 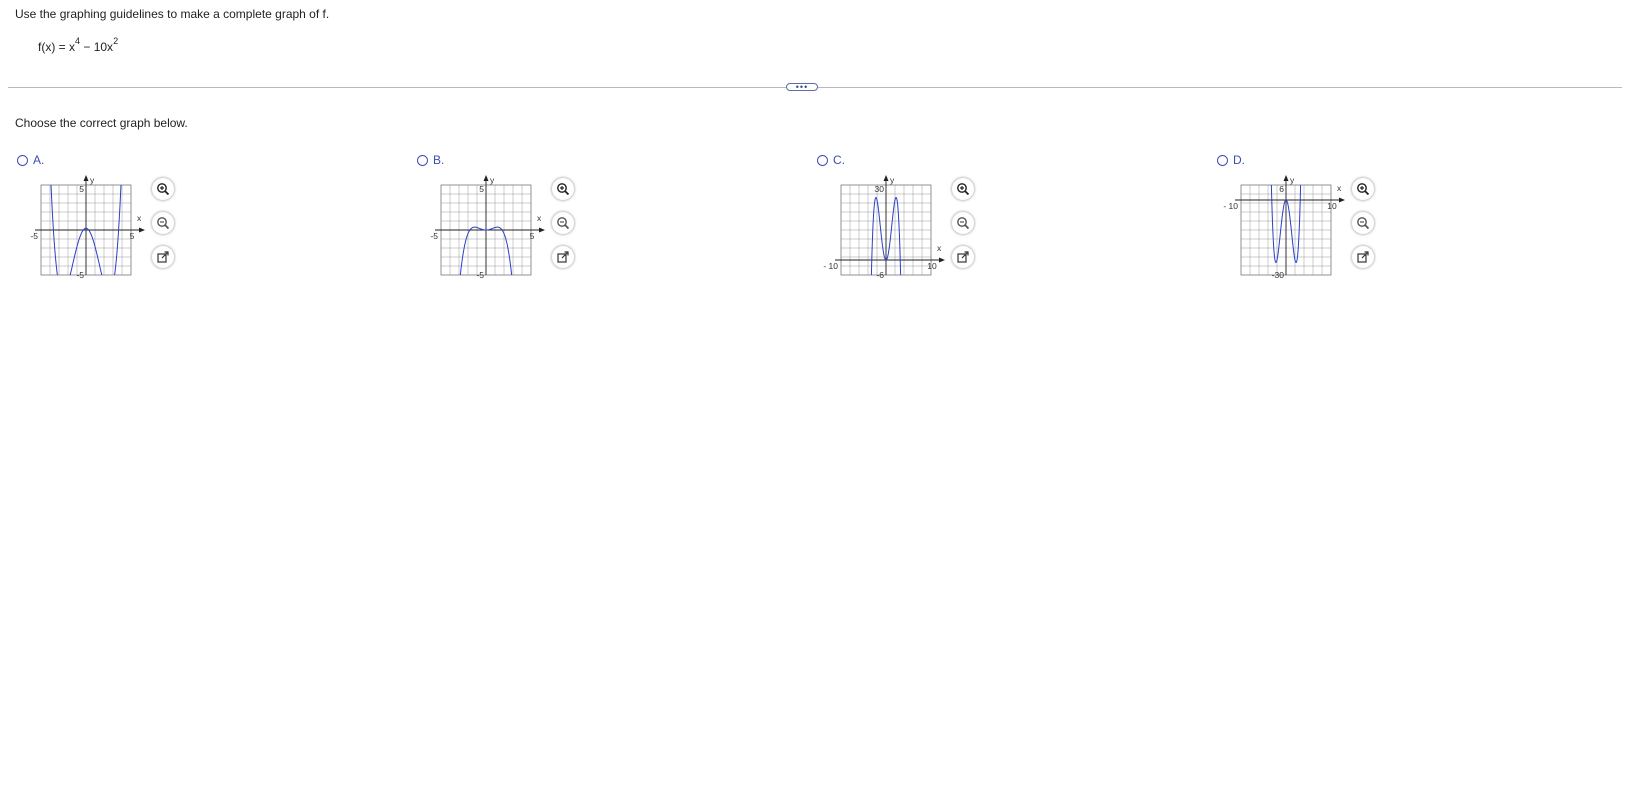 What do you see at coordinates (1278, 275) in the screenshot?
I see `y-min-tick-label: -30` at bounding box center [1278, 275].